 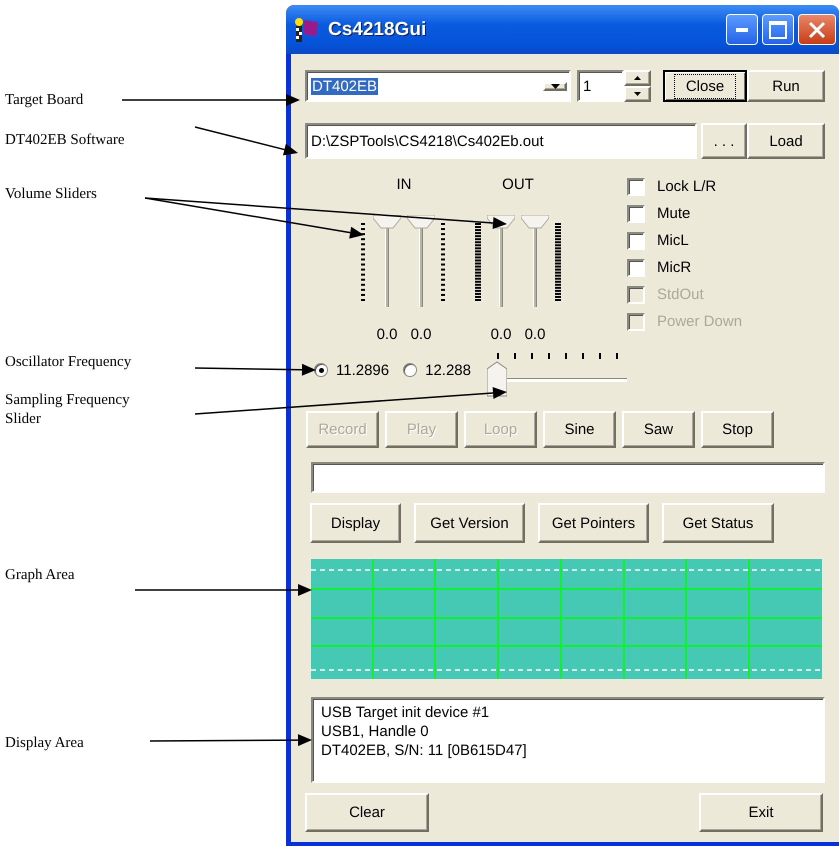 What do you see at coordinates (684, 186) in the screenshot?
I see `option-checkbox: Lock L/R` at bounding box center [684, 186].